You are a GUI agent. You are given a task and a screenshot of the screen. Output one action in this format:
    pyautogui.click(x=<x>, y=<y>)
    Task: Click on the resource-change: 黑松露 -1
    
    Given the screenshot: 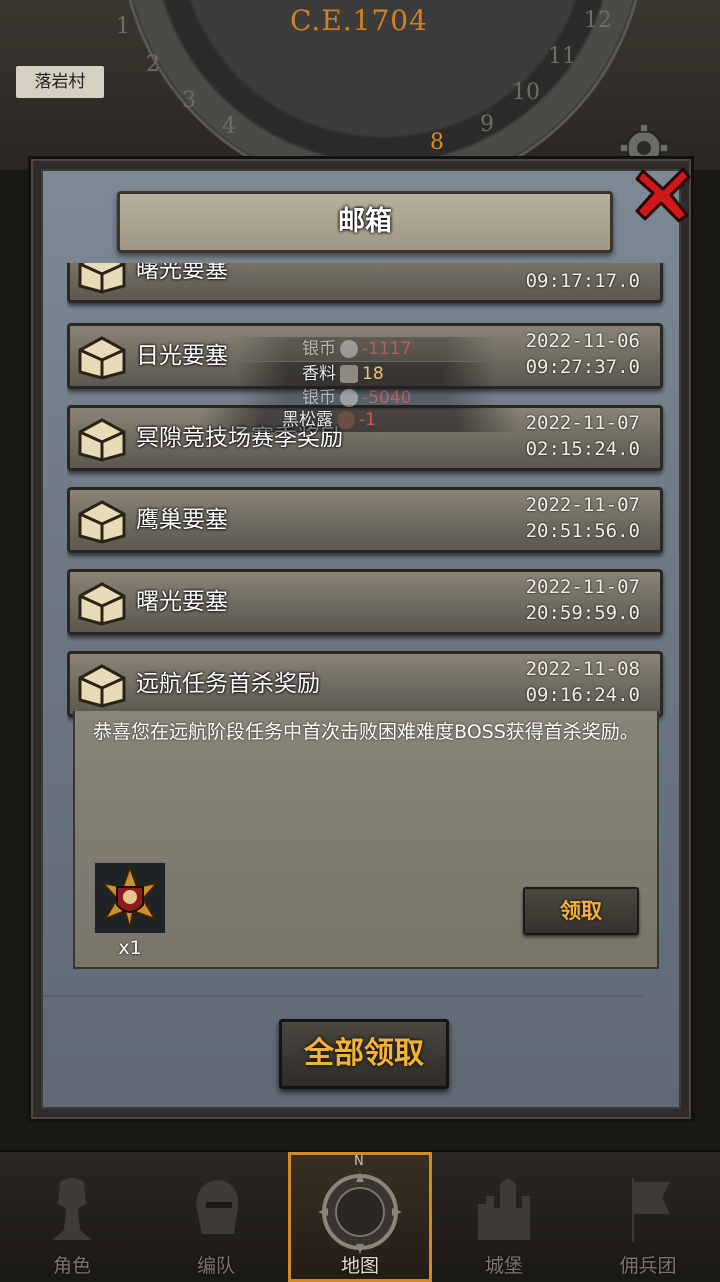 What is the action you would take?
    pyautogui.click(x=360, y=420)
    